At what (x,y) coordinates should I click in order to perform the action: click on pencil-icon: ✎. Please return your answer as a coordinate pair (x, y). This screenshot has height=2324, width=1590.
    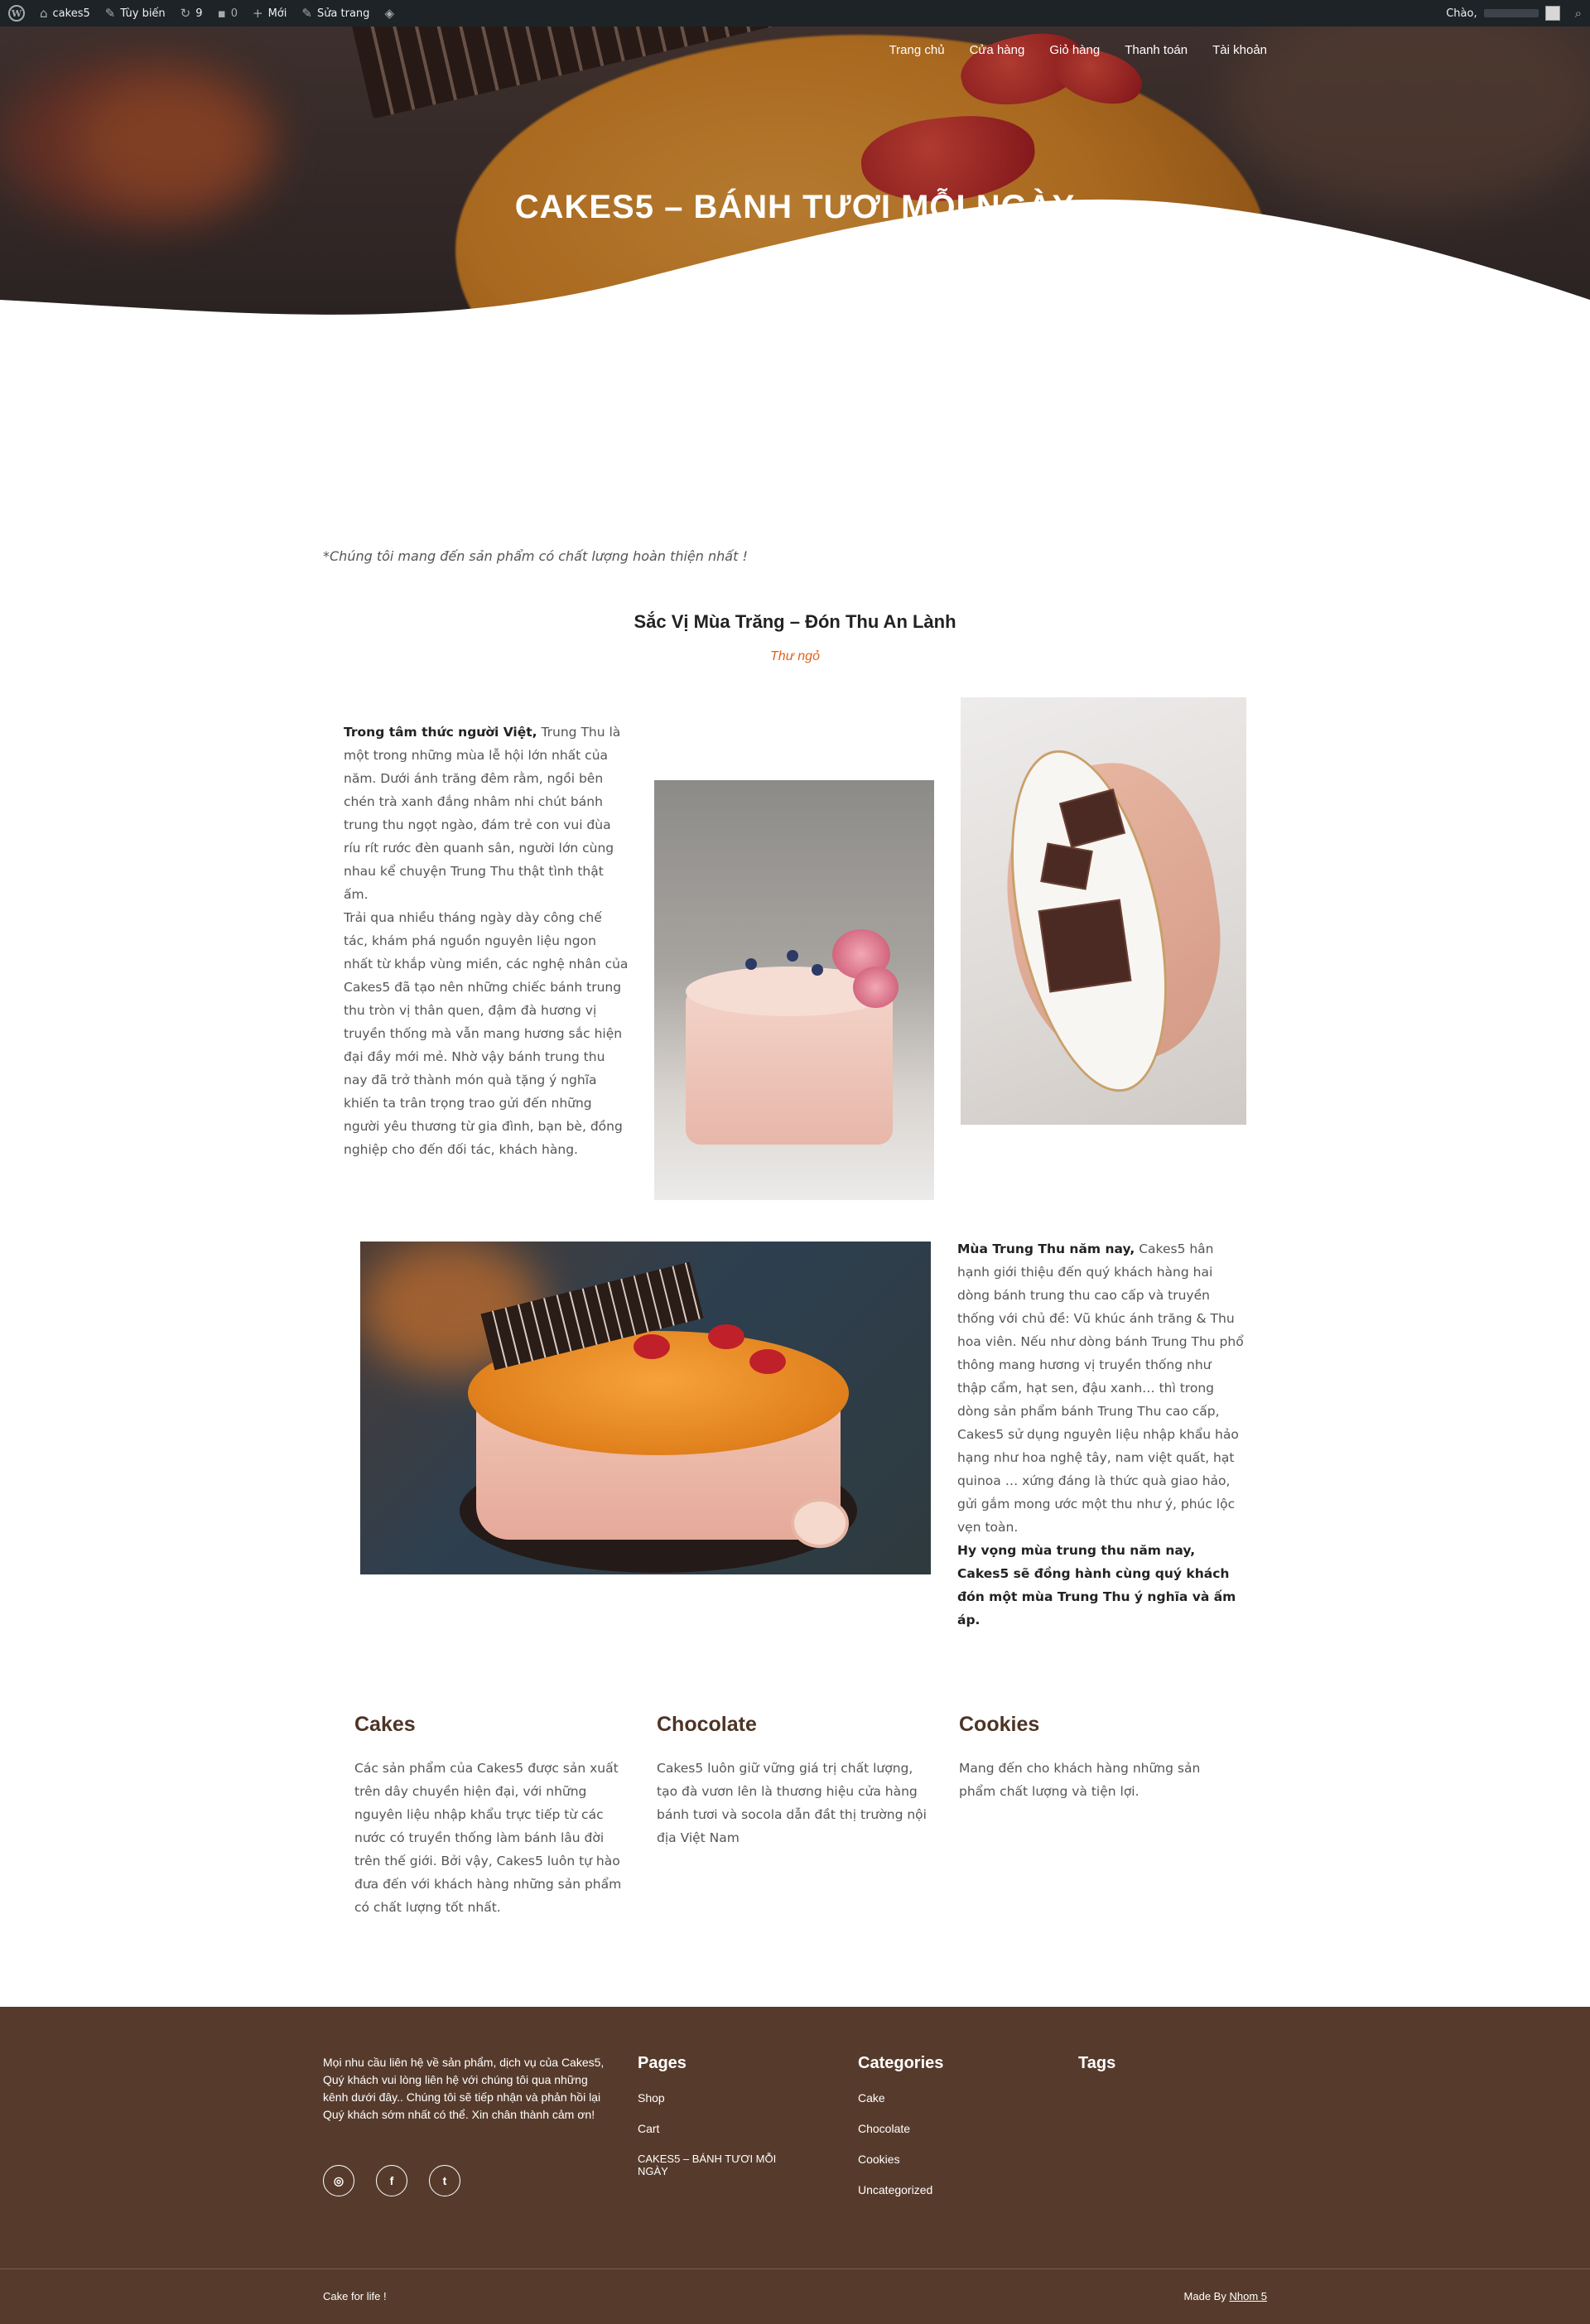
    Looking at the image, I should click on (306, 13).